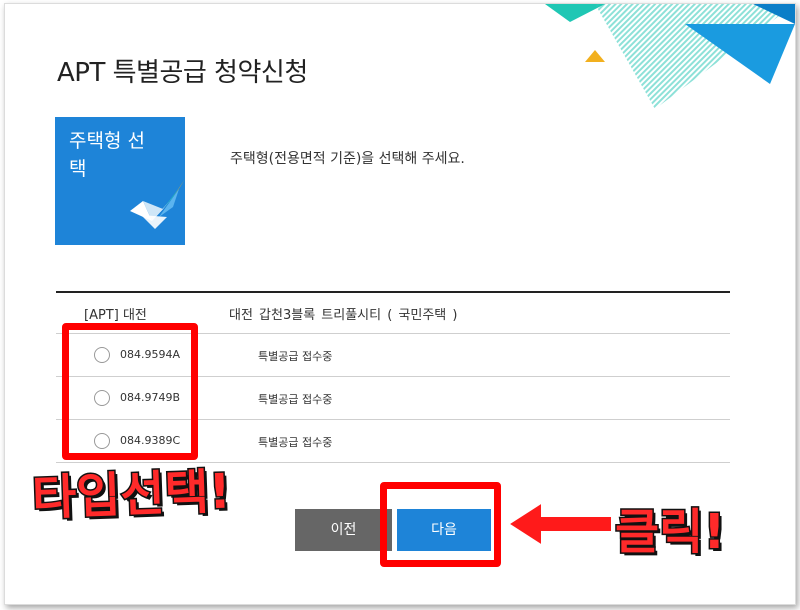  I want to click on highlight-box-next, so click(440, 524).